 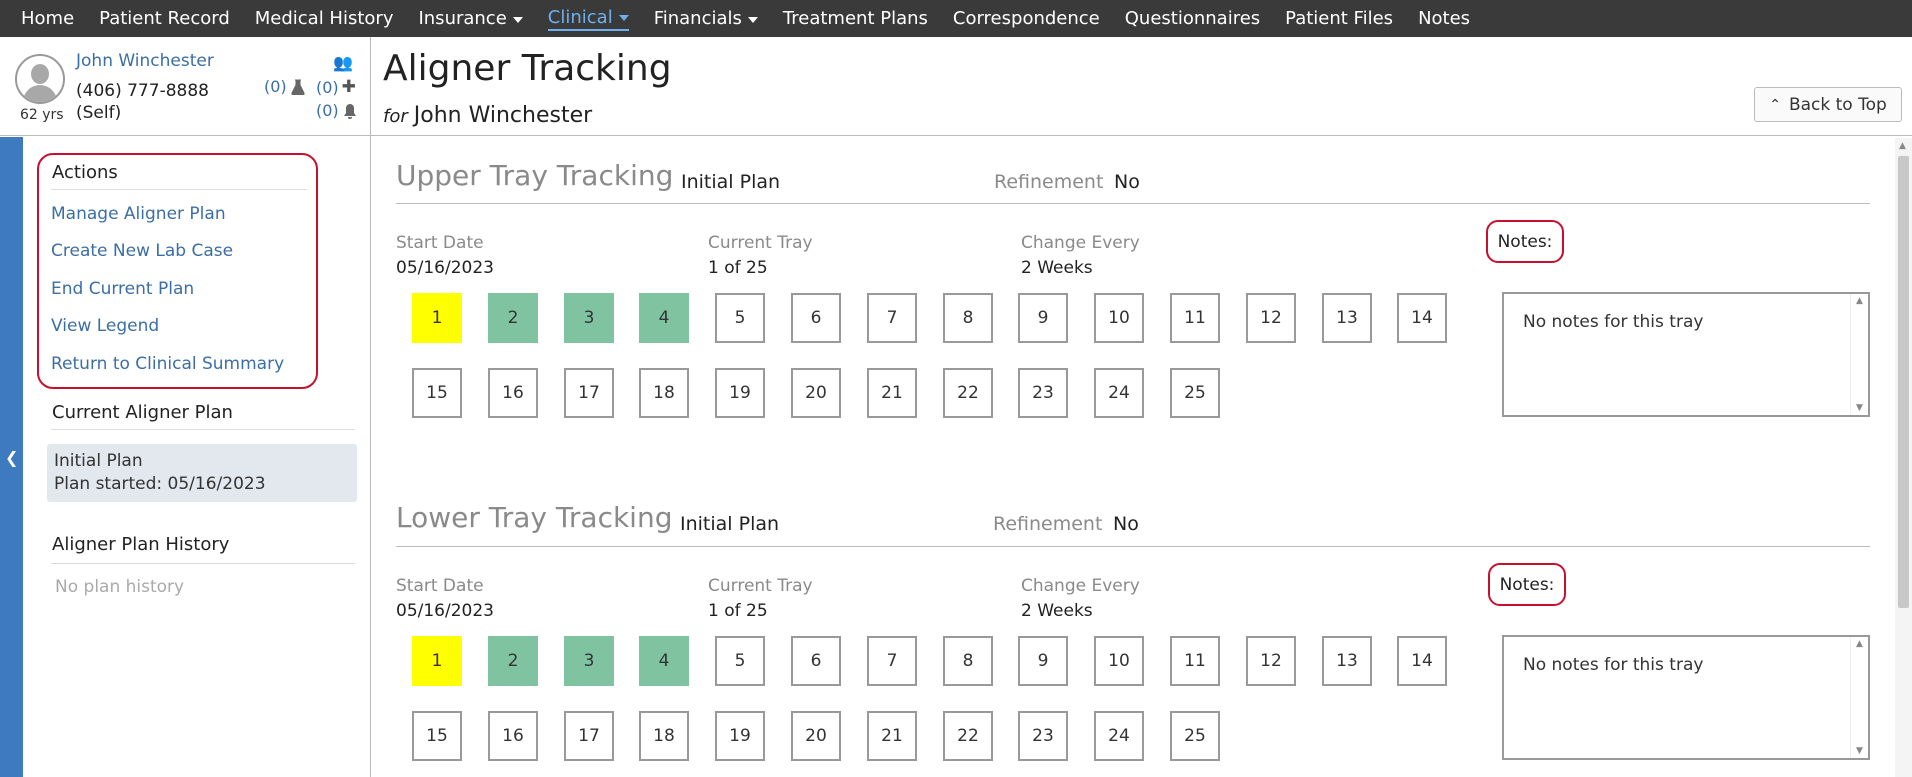 What do you see at coordinates (327, 87) in the screenshot?
I see `medical-count: (0)` at bounding box center [327, 87].